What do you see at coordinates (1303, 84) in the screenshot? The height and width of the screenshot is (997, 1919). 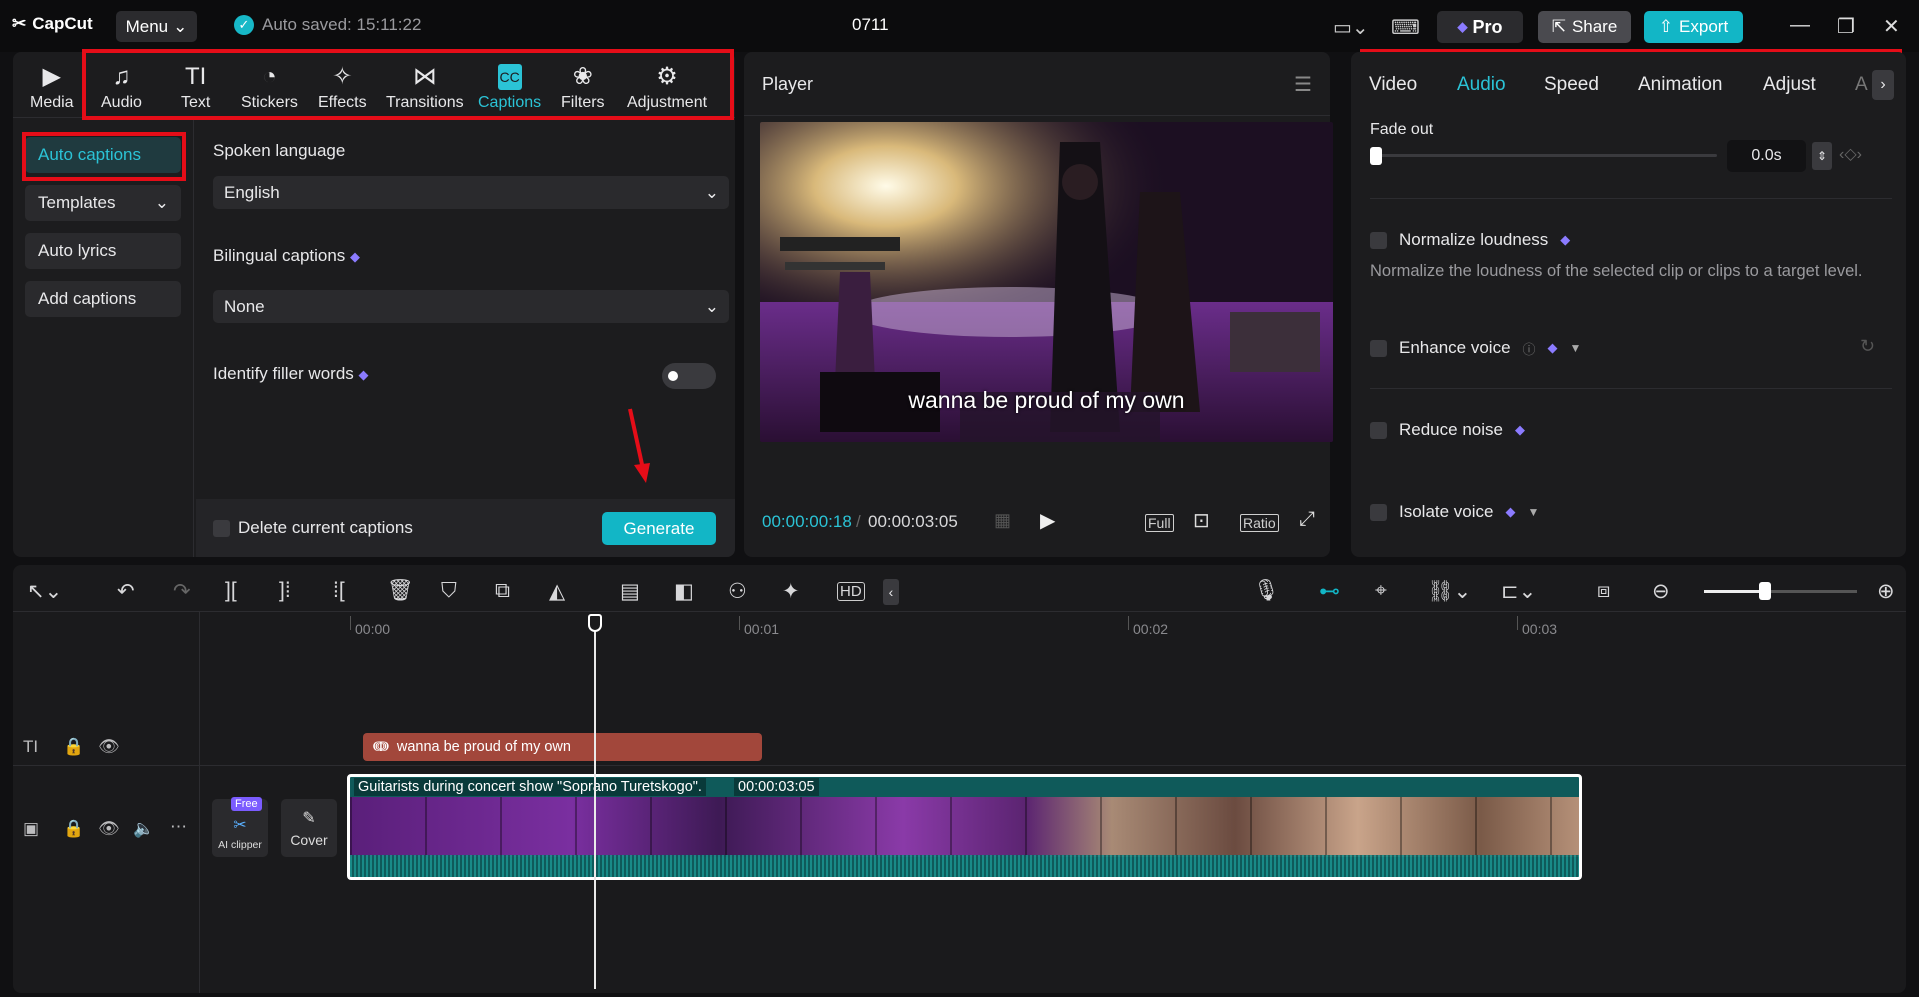 I see `hamburger-icon: ☰` at bounding box center [1303, 84].